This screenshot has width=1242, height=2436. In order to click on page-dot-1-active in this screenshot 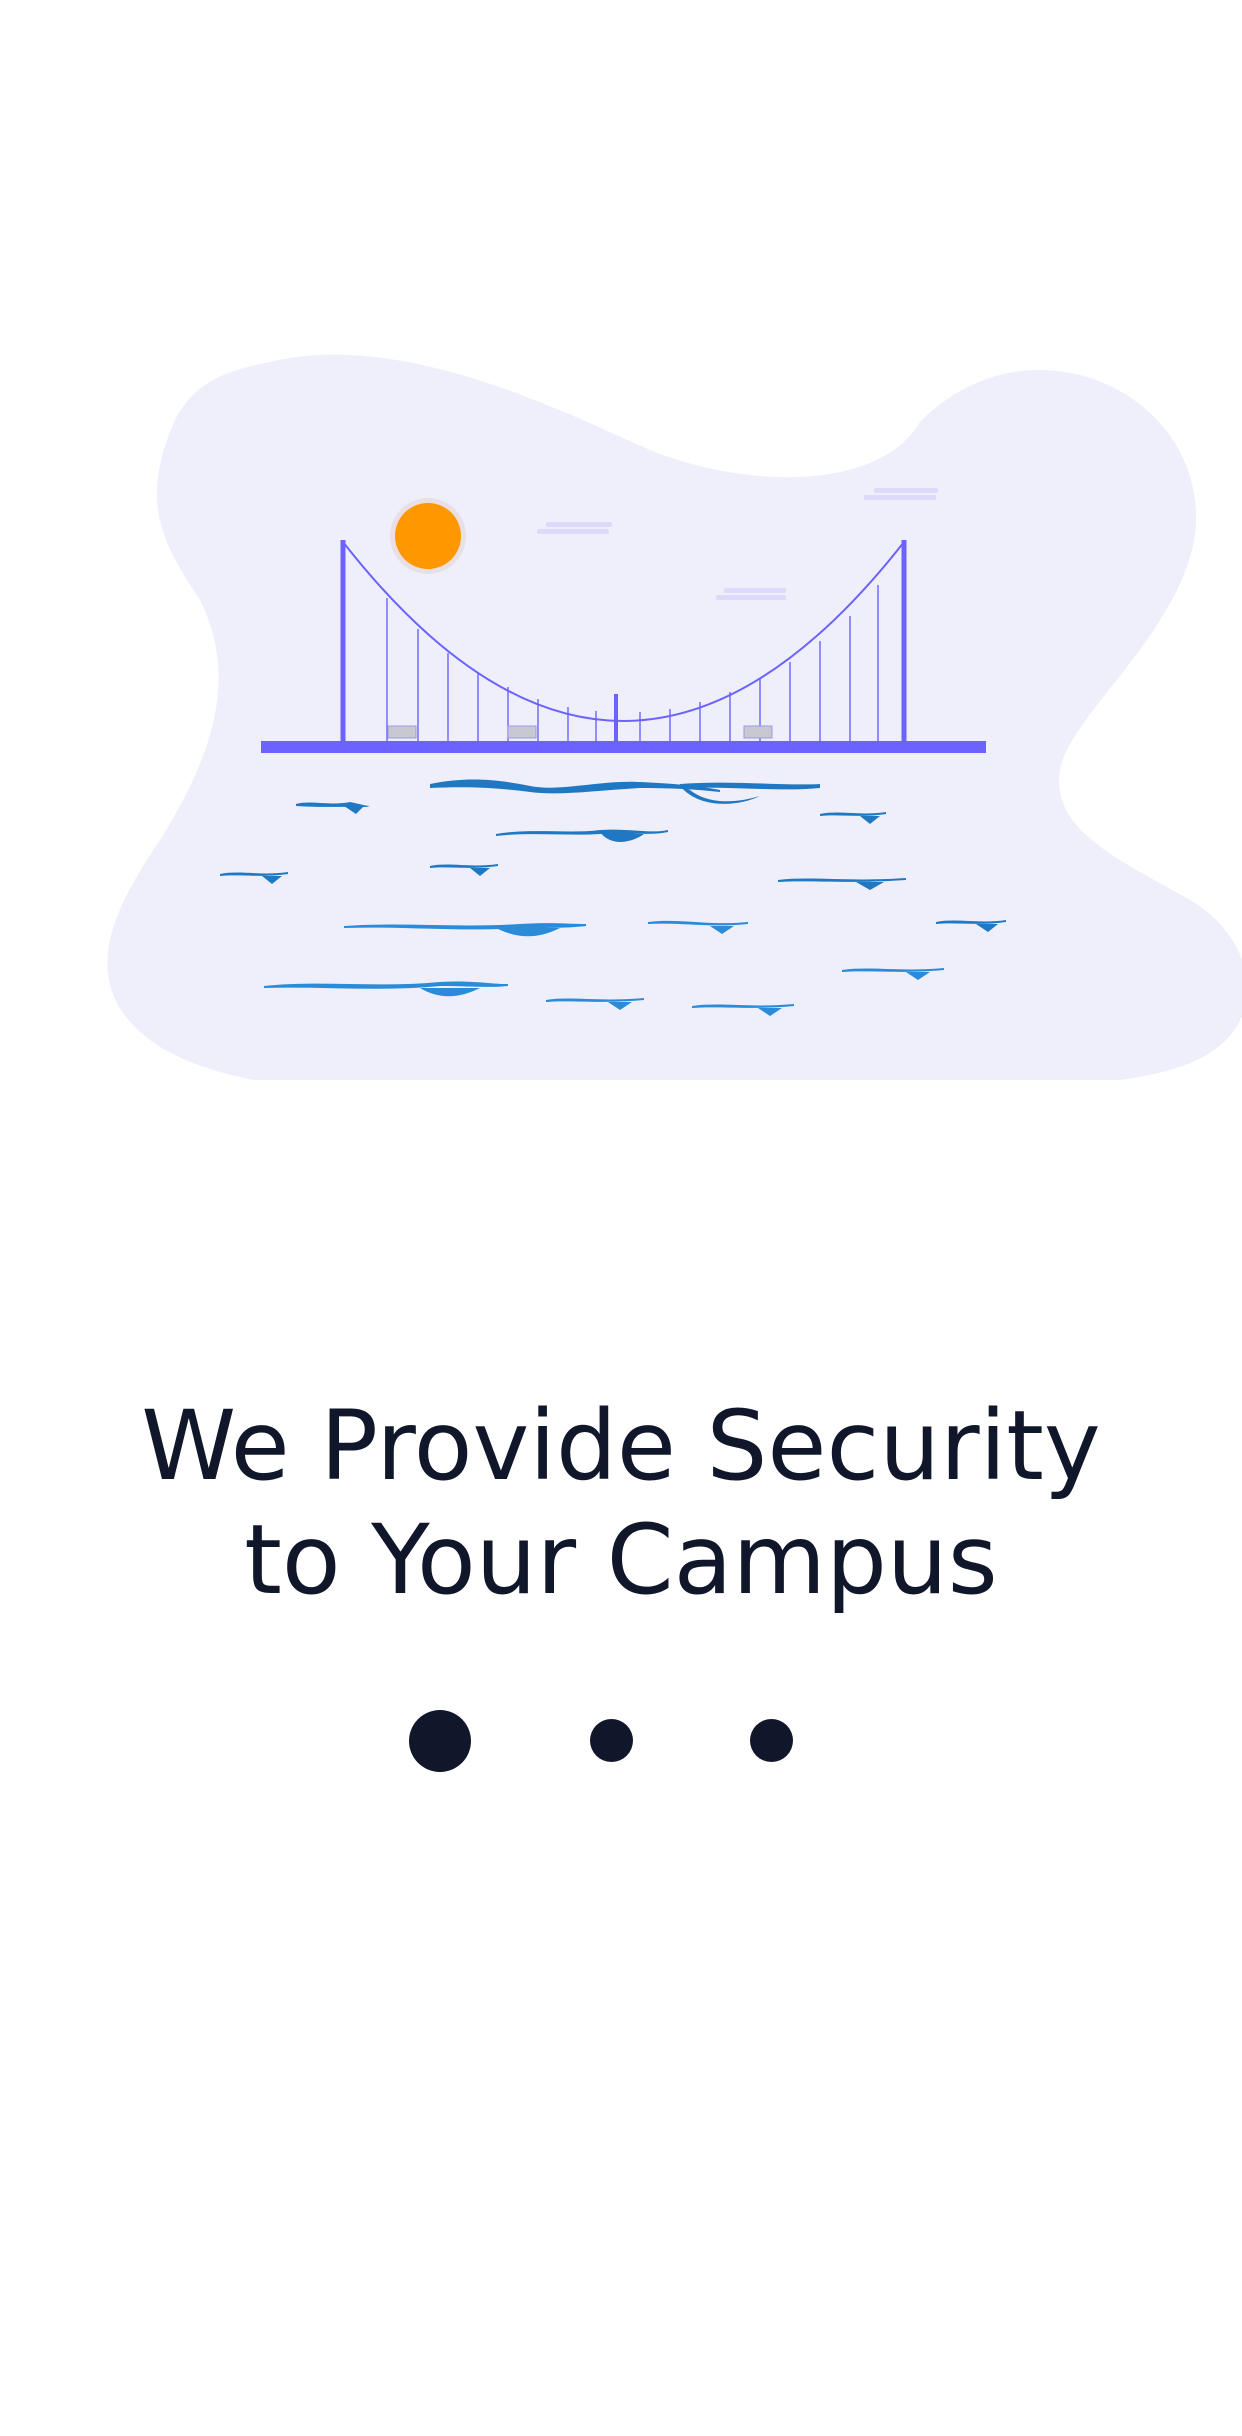, I will do `click(440, 1741)`.